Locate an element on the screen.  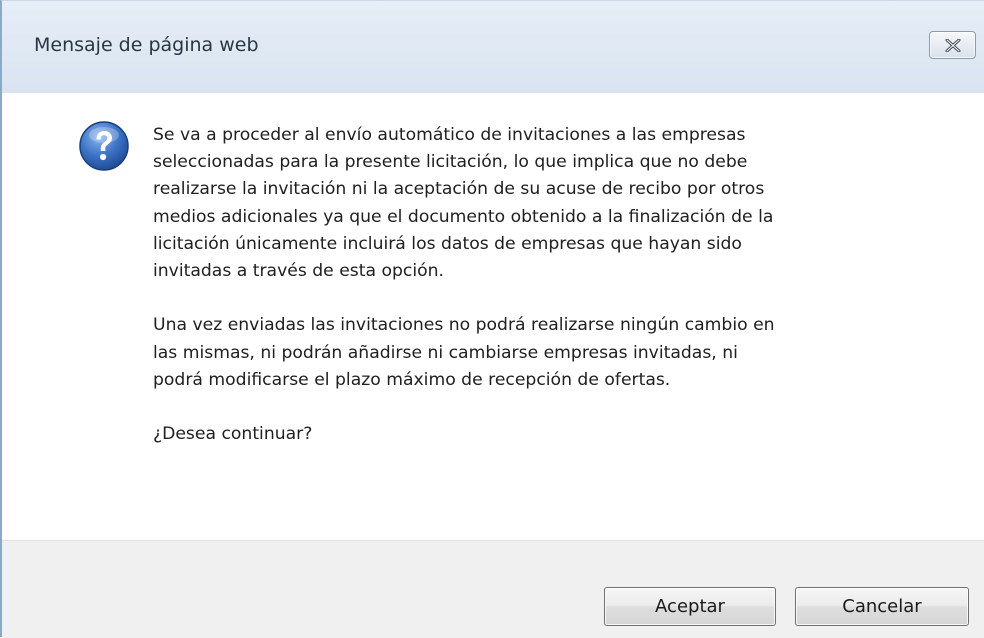
close-button is located at coordinates (952, 45).